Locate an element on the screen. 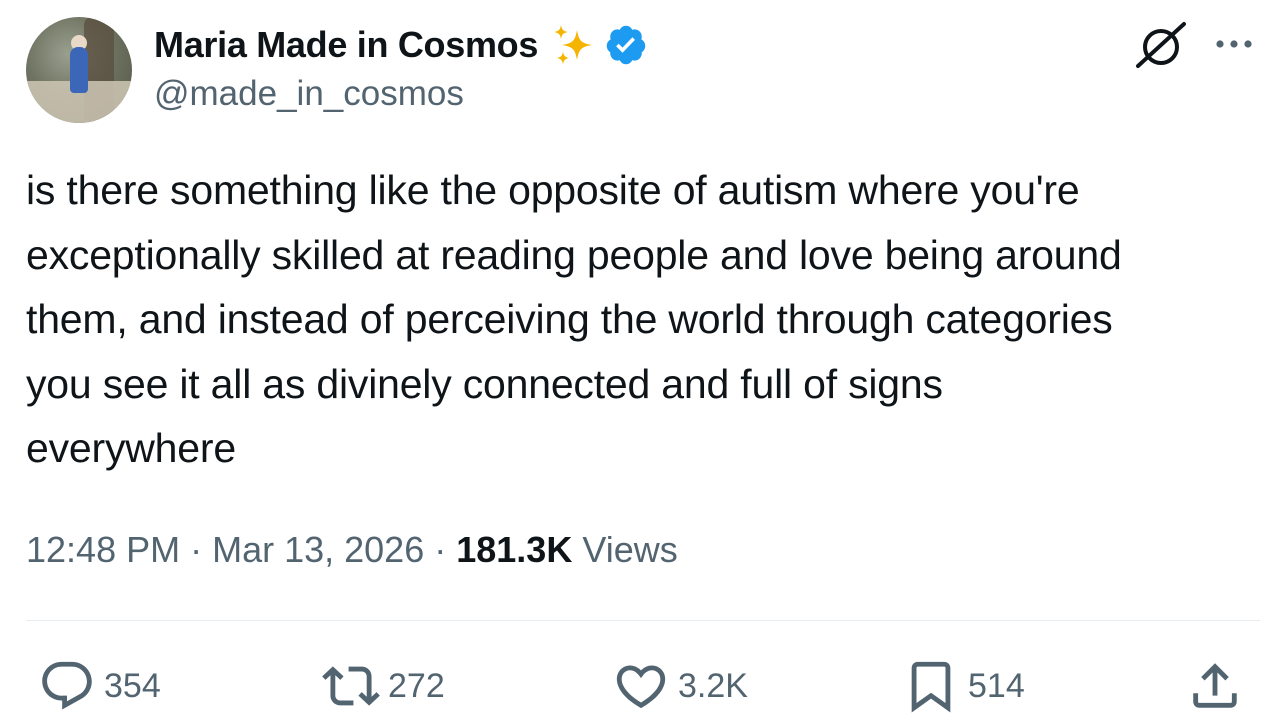 This screenshot has width=1282, height=726. retweet-icon is located at coordinates (351, 686).